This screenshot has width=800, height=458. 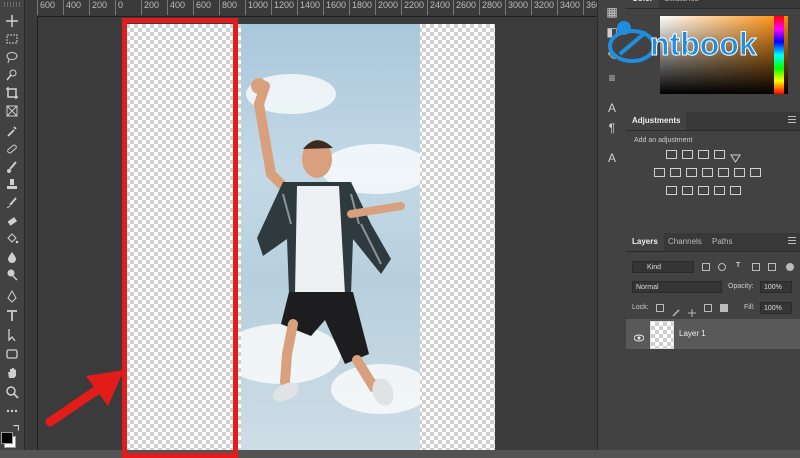 I want to click on panel-grip, so click(x=12, y=4).